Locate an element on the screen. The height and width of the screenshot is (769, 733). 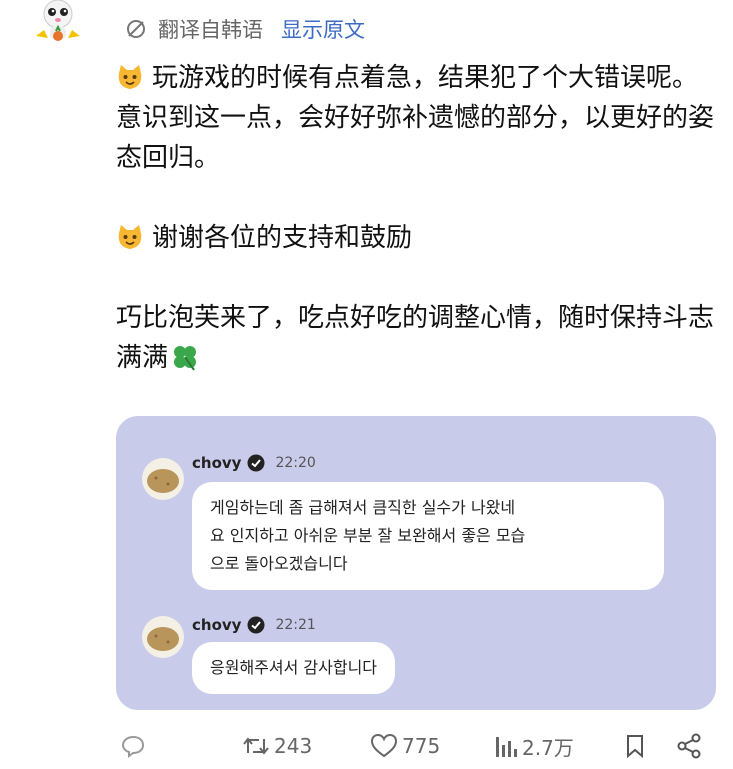
retweet-icon is located at coordinates (256, 746).